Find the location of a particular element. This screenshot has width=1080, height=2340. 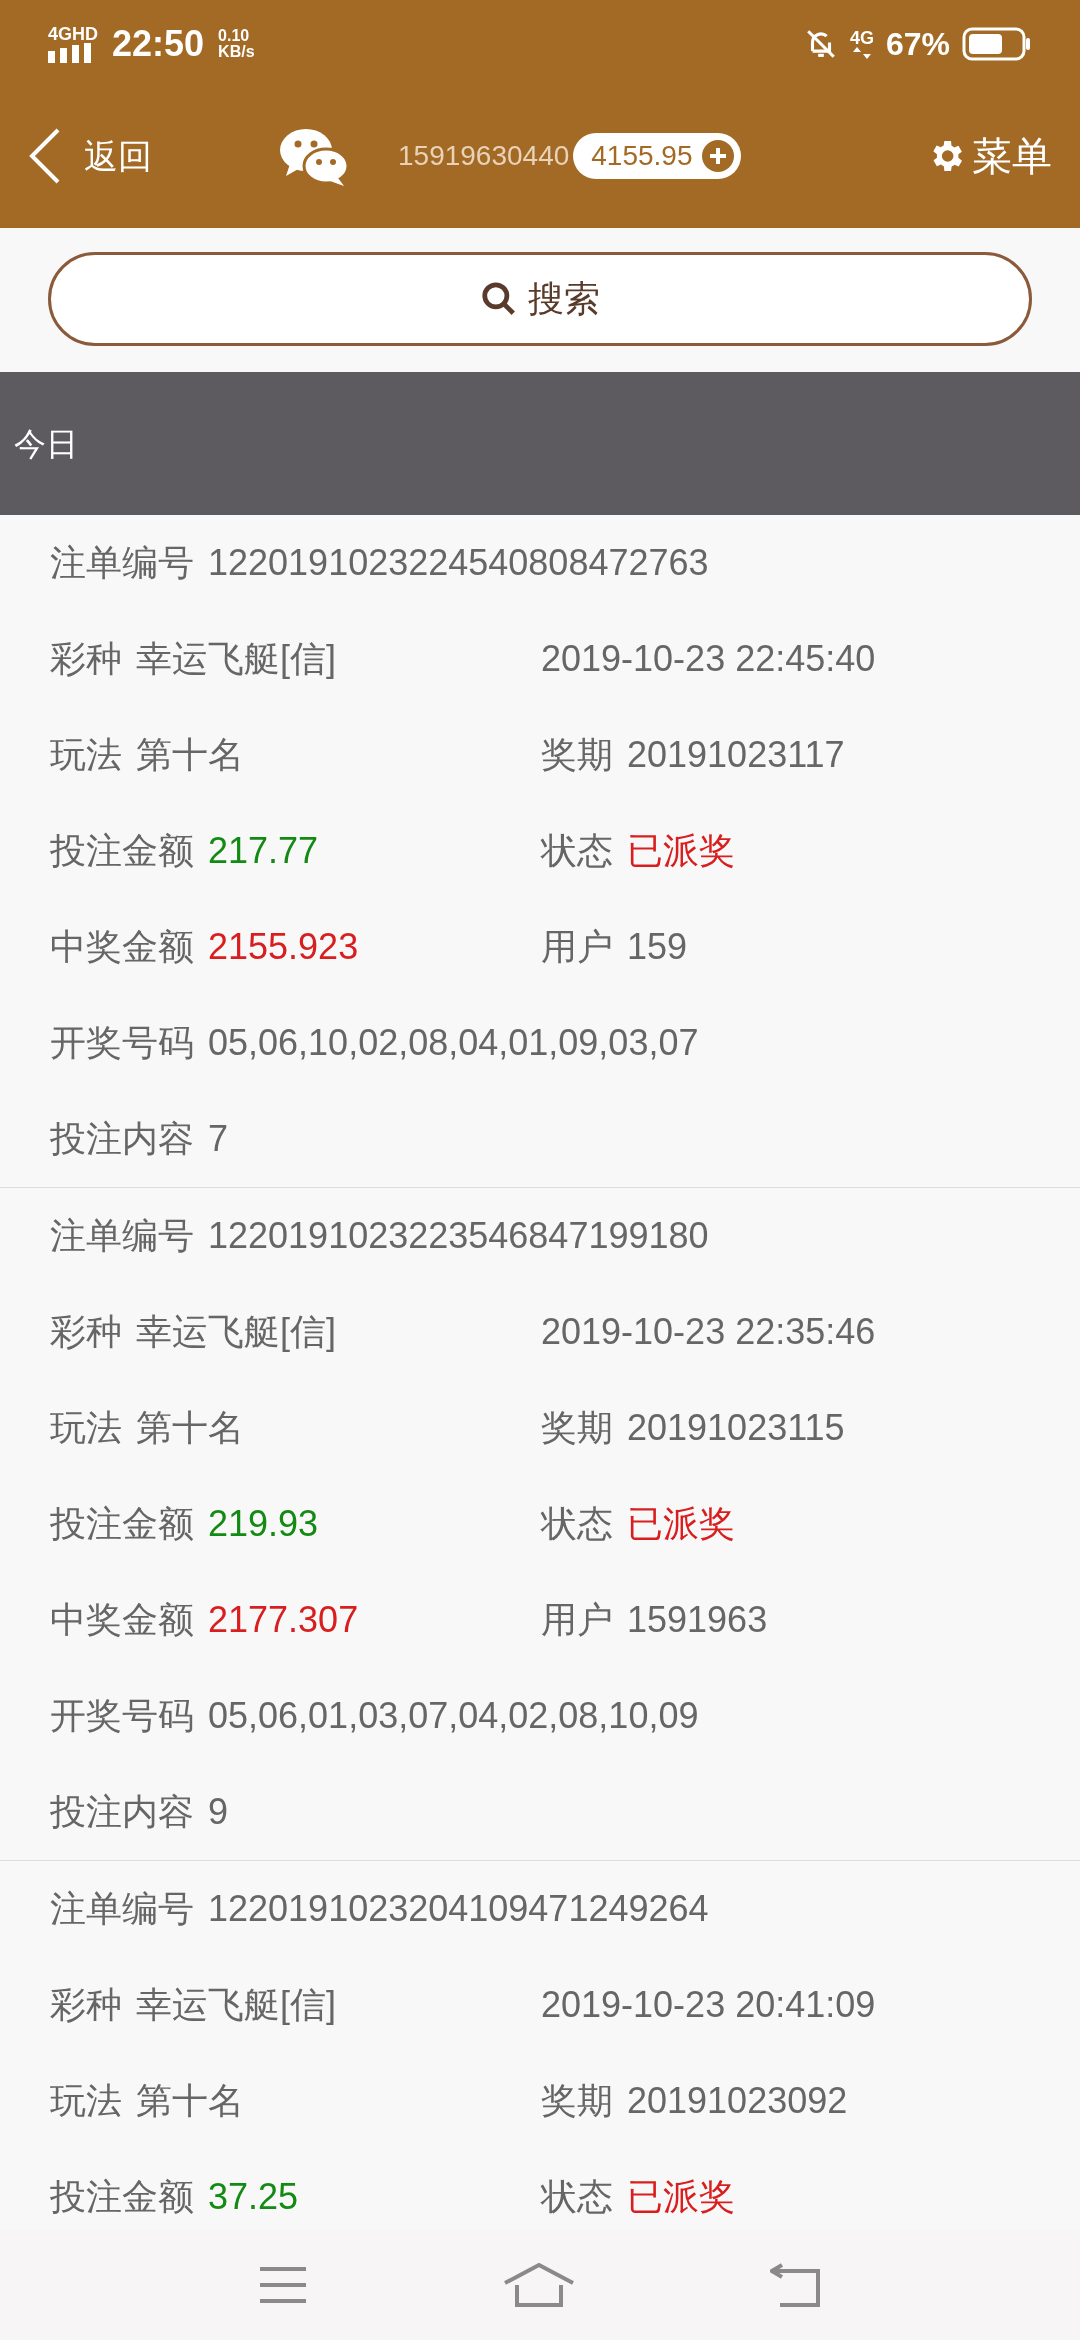

field-value: 217.77 is located at coordinates (263, 851).